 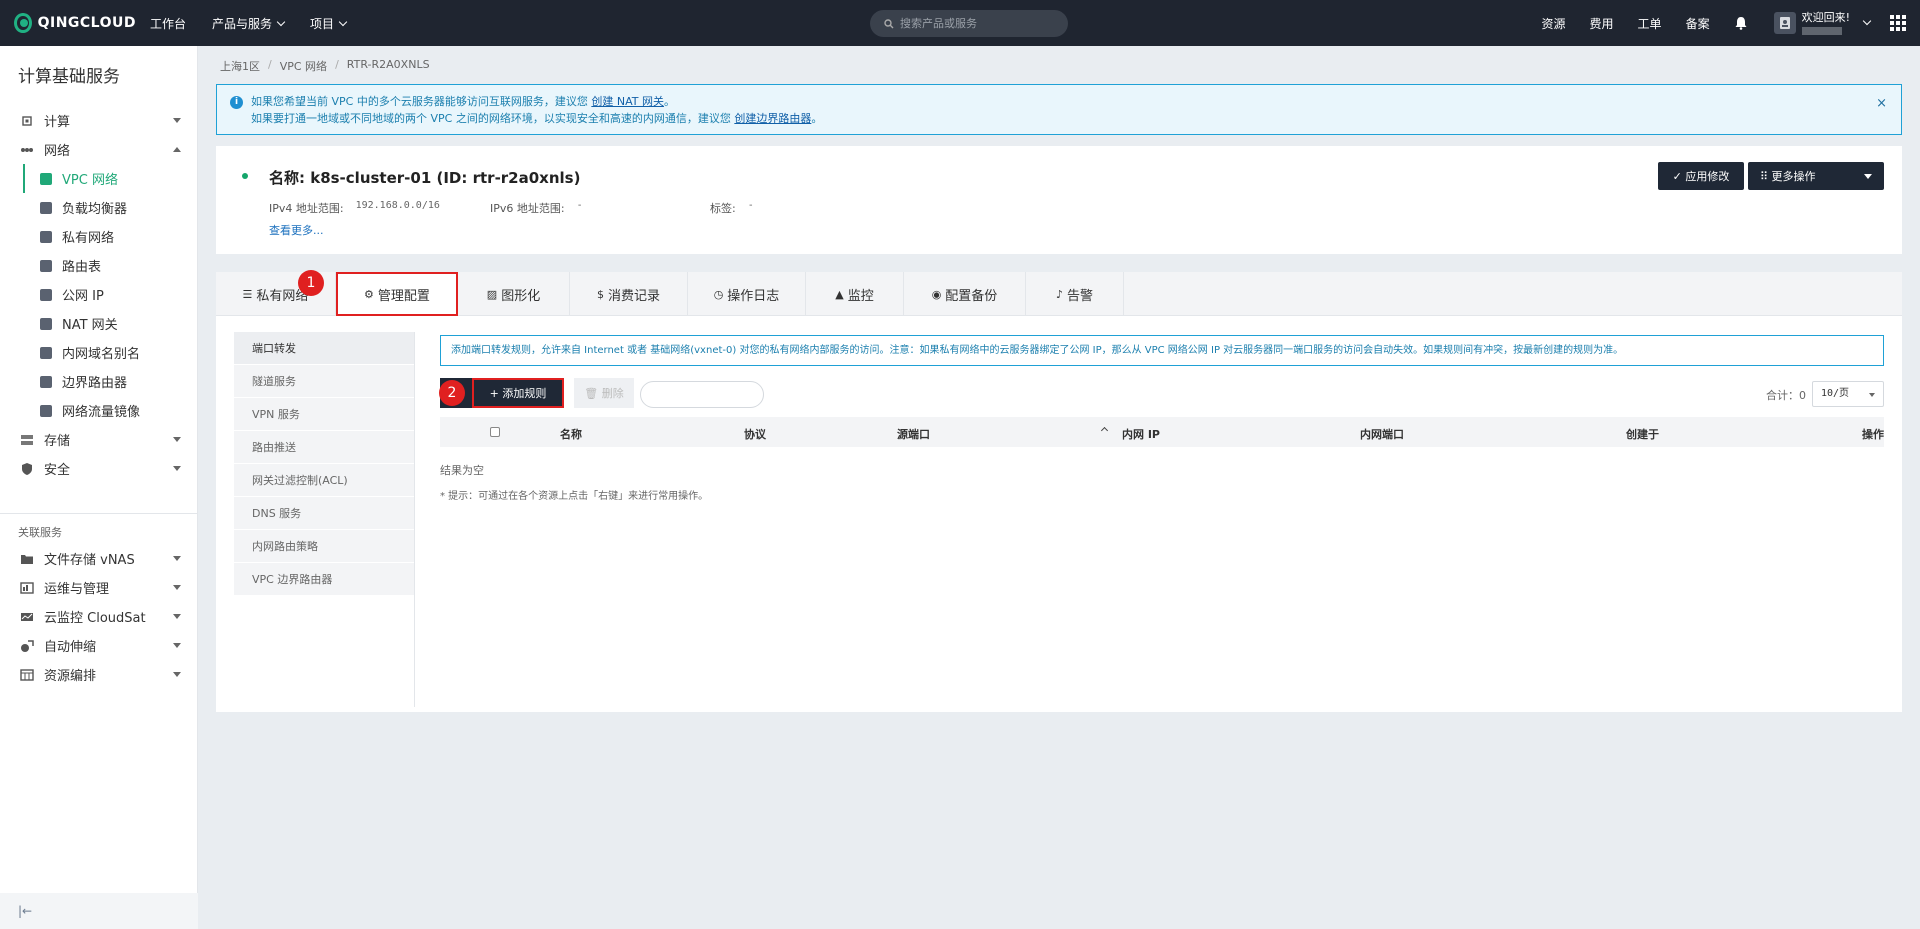 I want to click on column-internal-ip: 内网 IP, so click(x=1141, y=434).